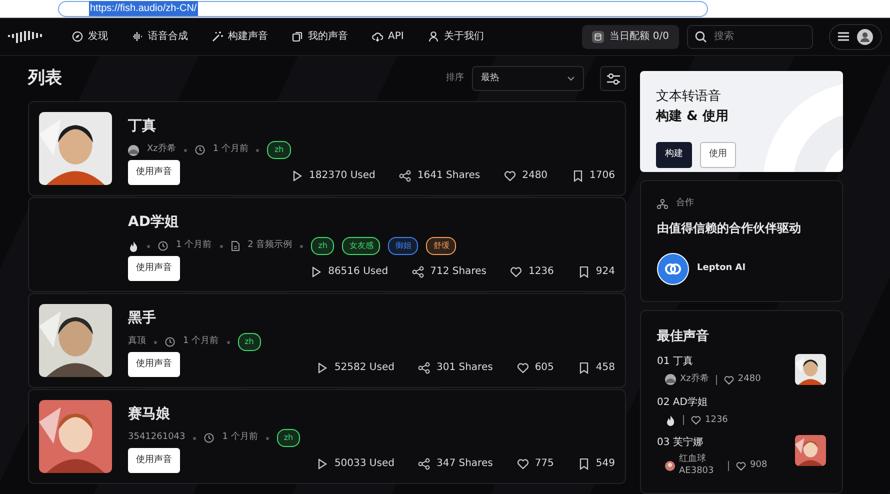  What do you see at coordinates (718, 155) in the screenshot?
I see `use-button: 使用` at bounding box center [718, 155].